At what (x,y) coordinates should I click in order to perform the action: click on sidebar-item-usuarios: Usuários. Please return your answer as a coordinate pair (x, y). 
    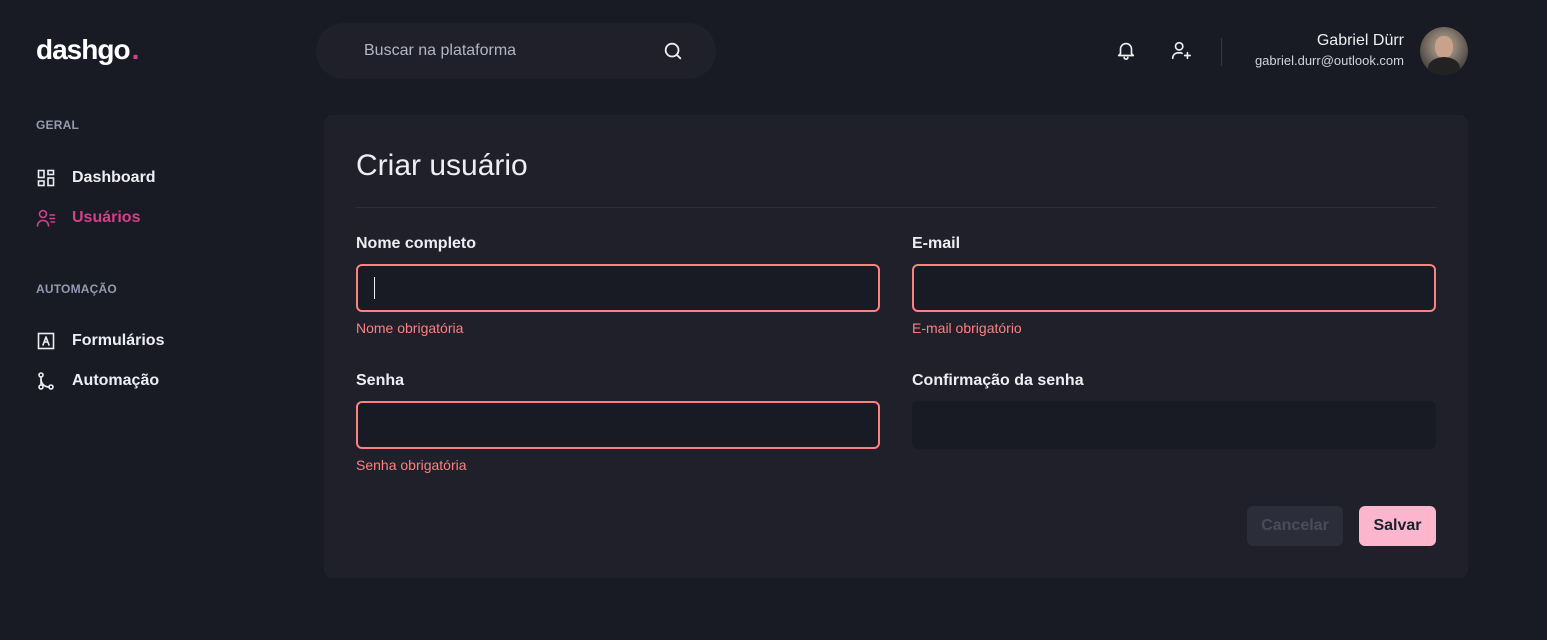
    Looking at the image, I should click on (88, 218).